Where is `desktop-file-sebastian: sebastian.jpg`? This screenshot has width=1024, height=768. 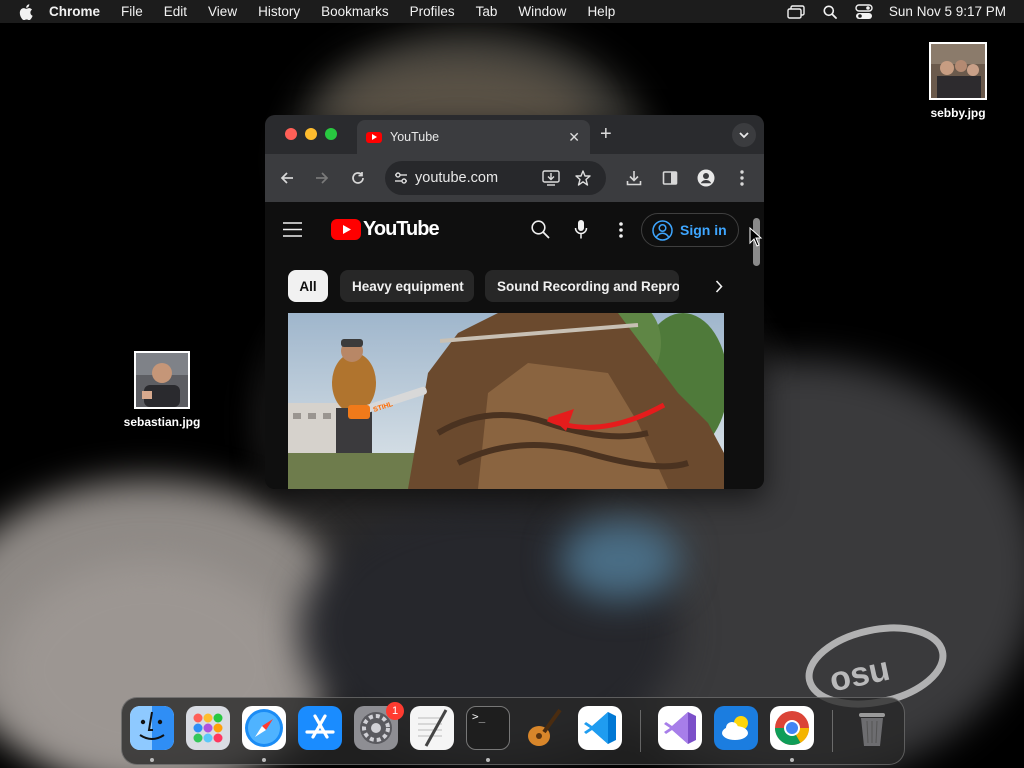 desktop-file-sebastian: sebastian.jpg is located at coordinates (162, 390).